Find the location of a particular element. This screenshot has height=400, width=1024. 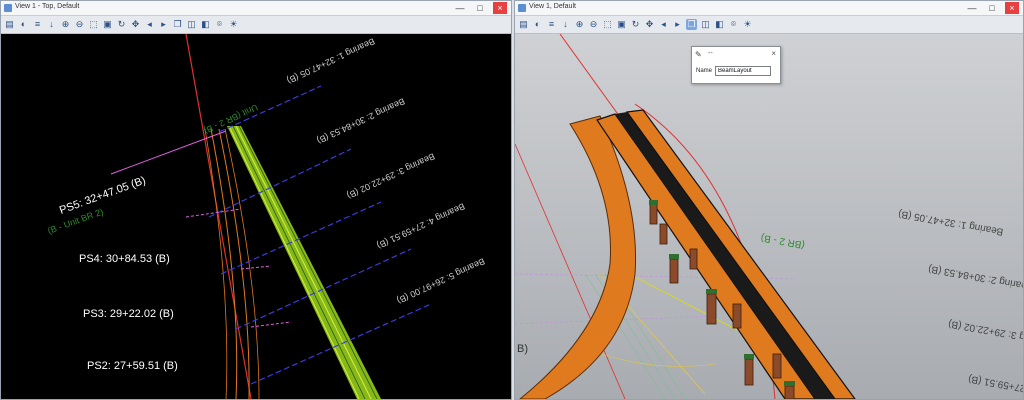

view-1-title: View 1 - Top, Default is located at coordinates (47, 6).